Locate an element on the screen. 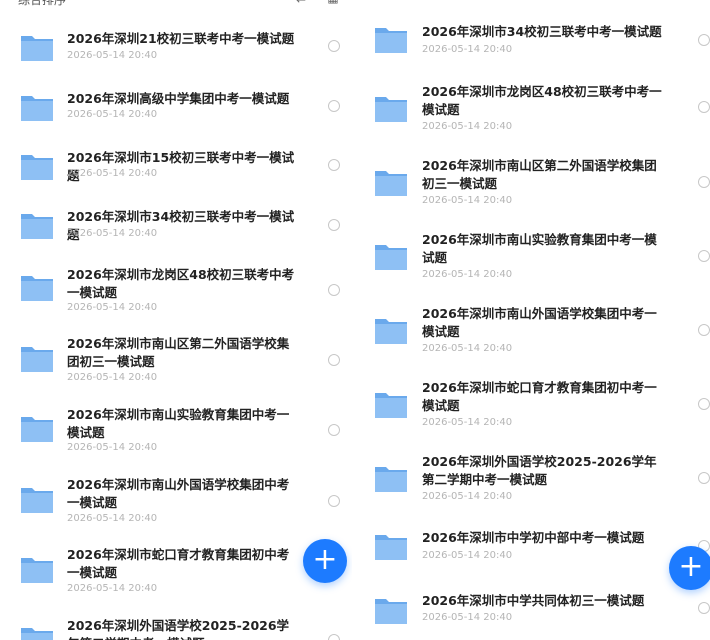 Image resolution: width=710 pixels, height=640 pixels. grid-view-icon: ▦ is located at coordinates (333, 2).